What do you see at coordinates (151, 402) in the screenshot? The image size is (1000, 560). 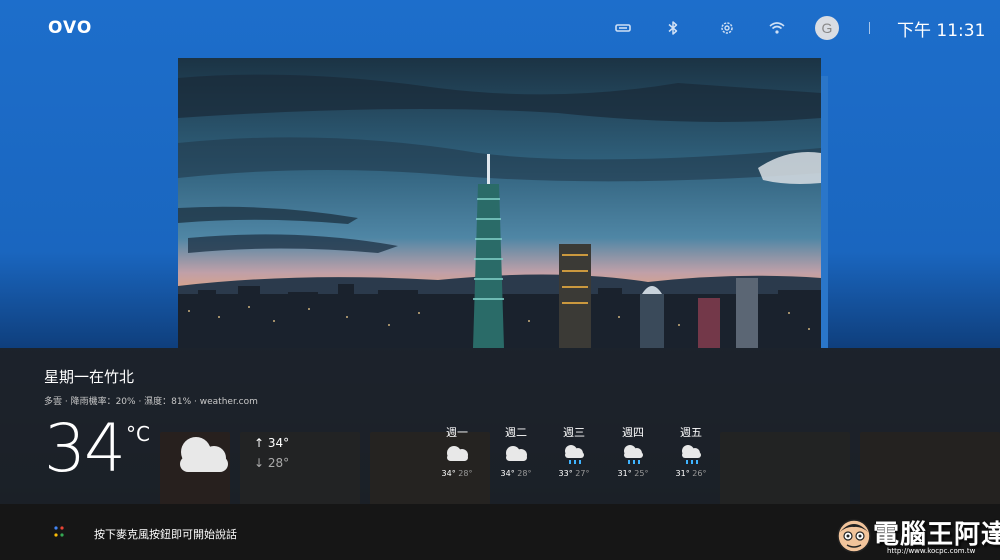 I see `weather-conditions: 多雲 · 降雨機率：20% · 濕度：81% · weather.com` at bounding box center [151, 402].